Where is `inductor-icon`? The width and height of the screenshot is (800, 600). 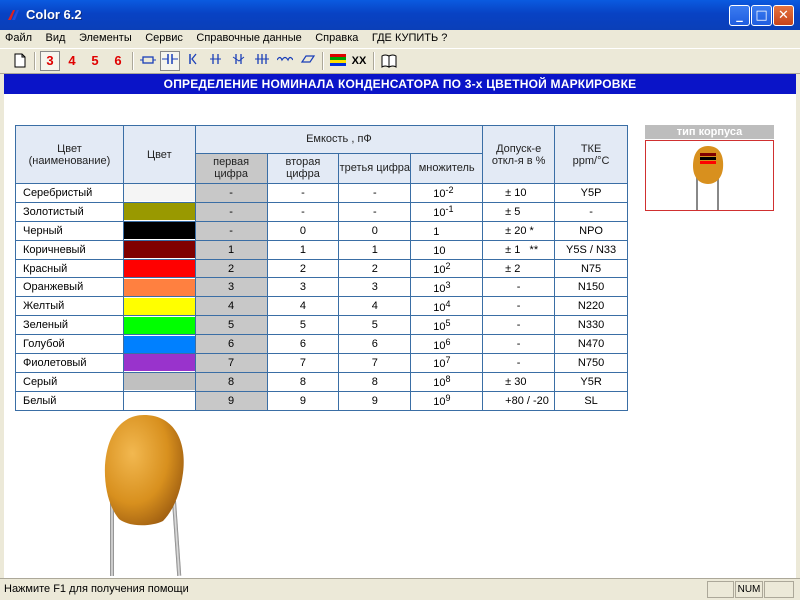
inductor-icon is located at coordinates (216, 61).